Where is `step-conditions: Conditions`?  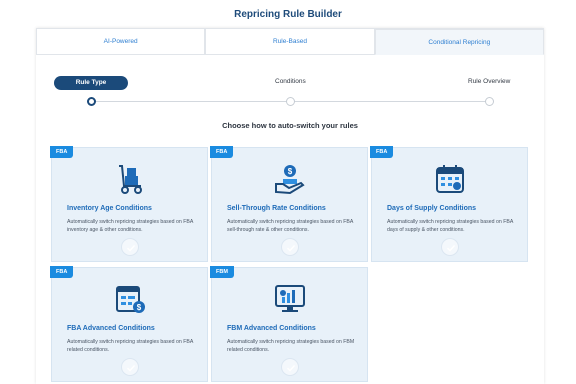
step-conditions: Conditions is located at coordinates (290, 81).